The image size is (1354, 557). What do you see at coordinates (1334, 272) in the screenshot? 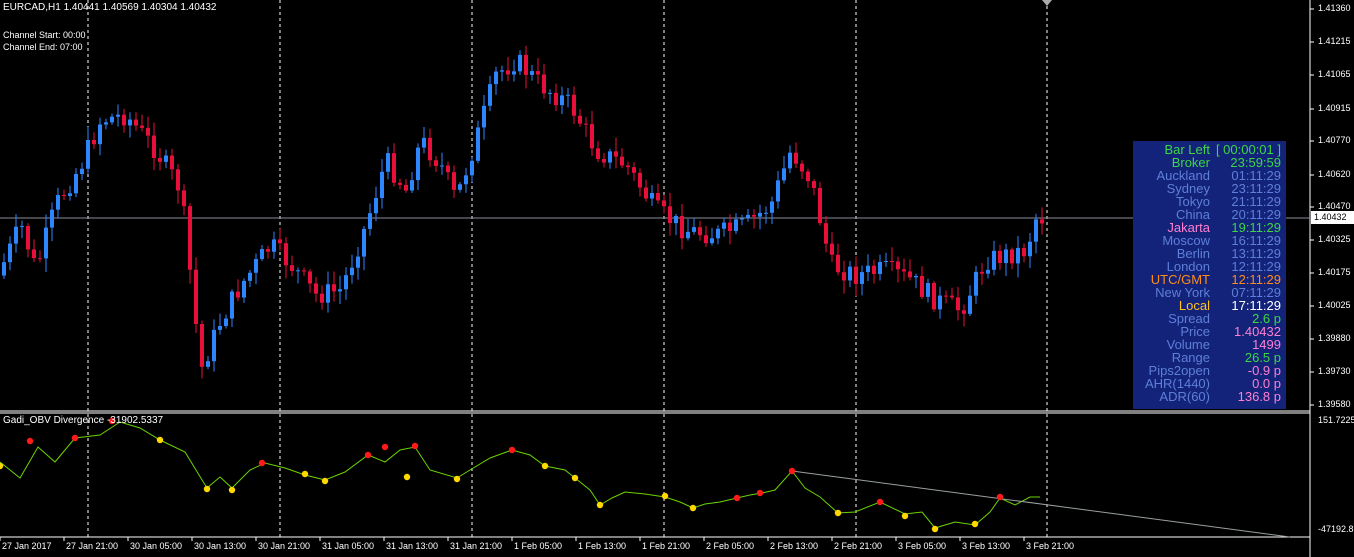
I see `price-tick-label: 1.40175` at bounding box center [1334, 272].